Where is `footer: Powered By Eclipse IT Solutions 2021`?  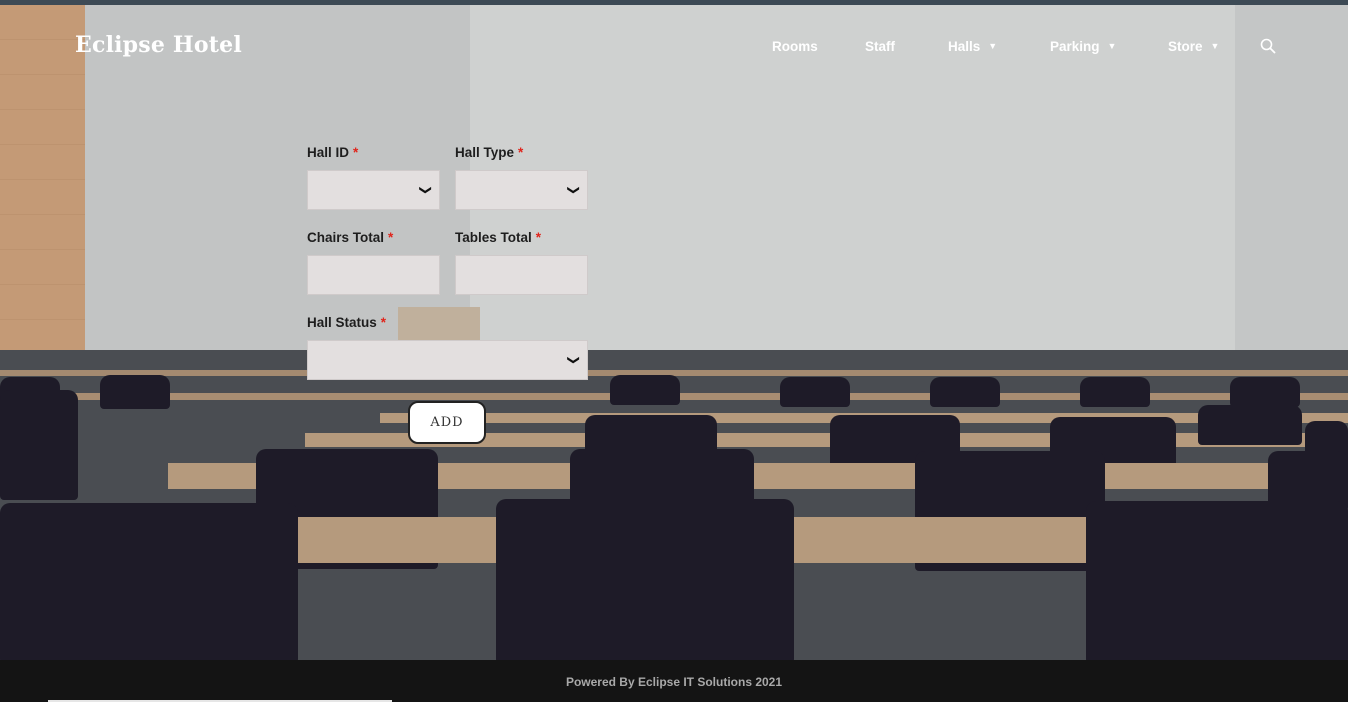
footer: Powered By Eclipse IT Solutions 2021 is located at coordinates (674, 681).